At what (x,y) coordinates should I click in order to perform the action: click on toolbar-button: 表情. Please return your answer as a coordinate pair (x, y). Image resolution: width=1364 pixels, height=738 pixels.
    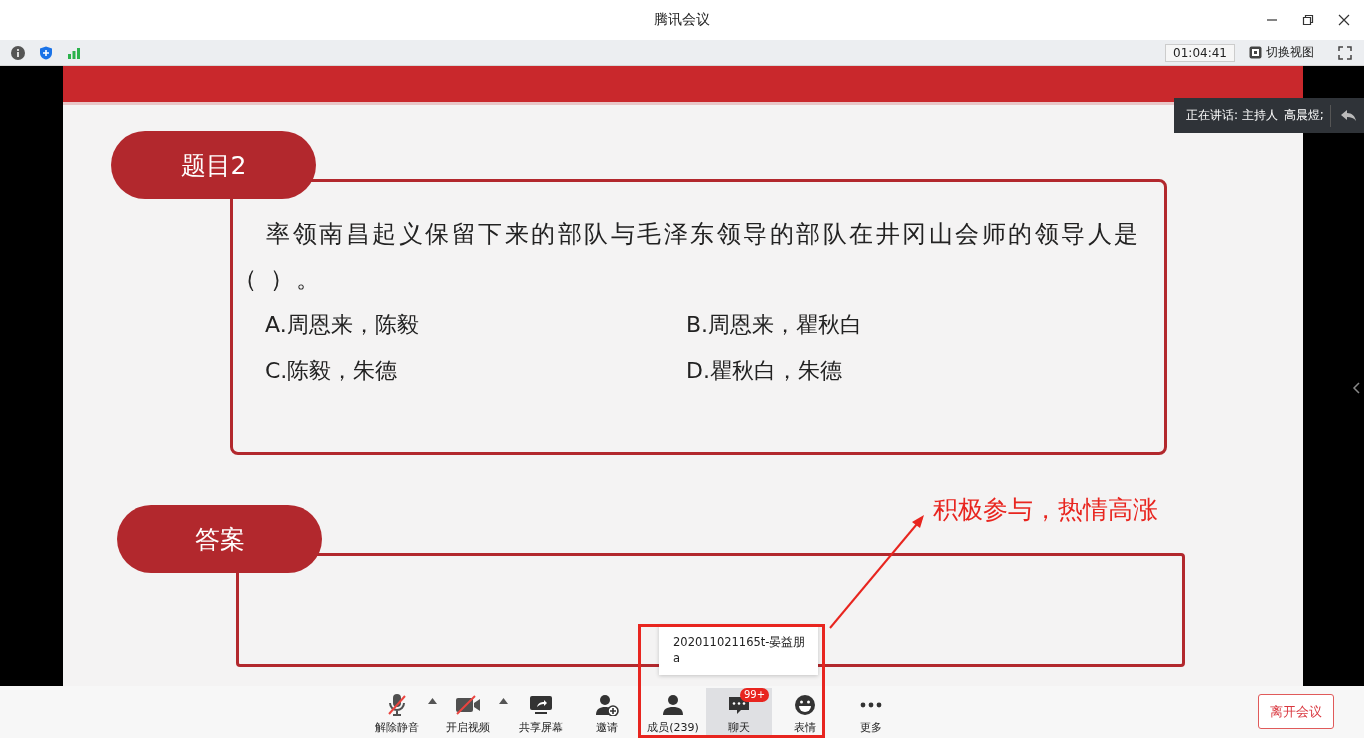
    Looking at the image, I should click on (805, 713).